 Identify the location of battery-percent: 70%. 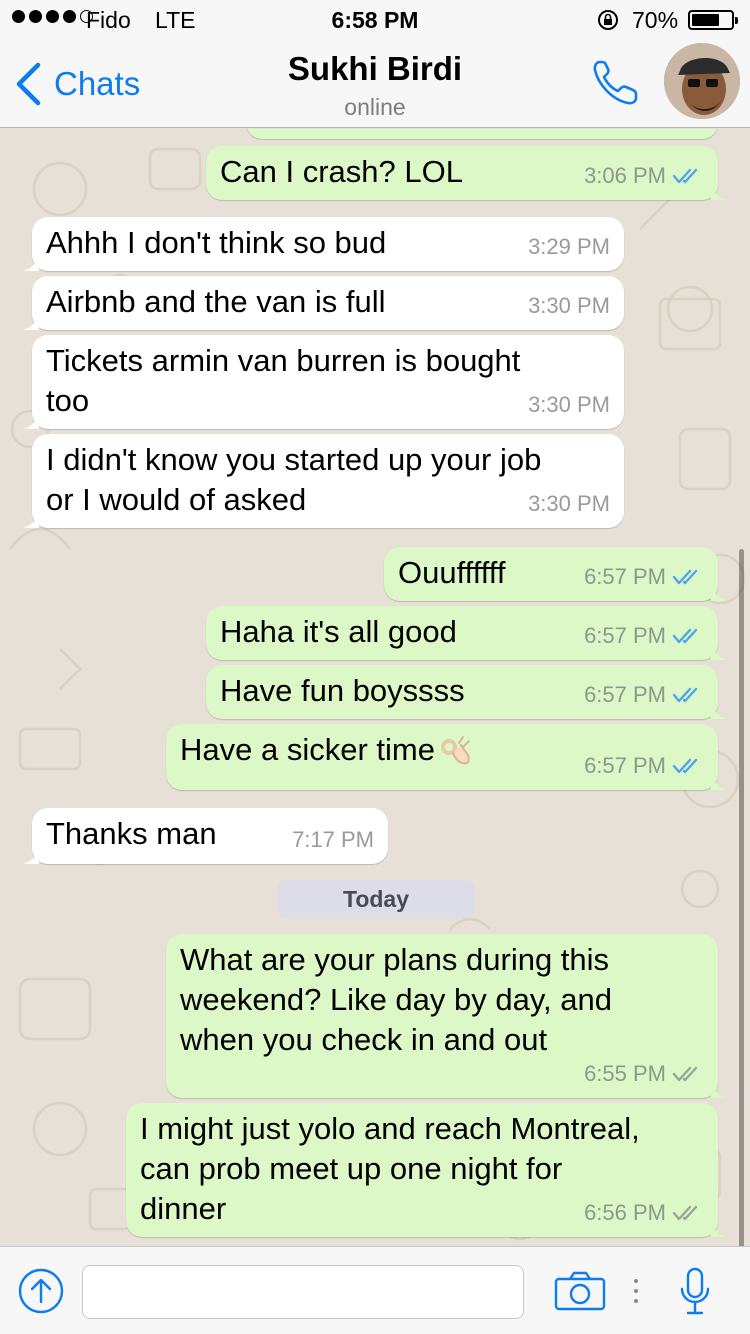
(655, 20).